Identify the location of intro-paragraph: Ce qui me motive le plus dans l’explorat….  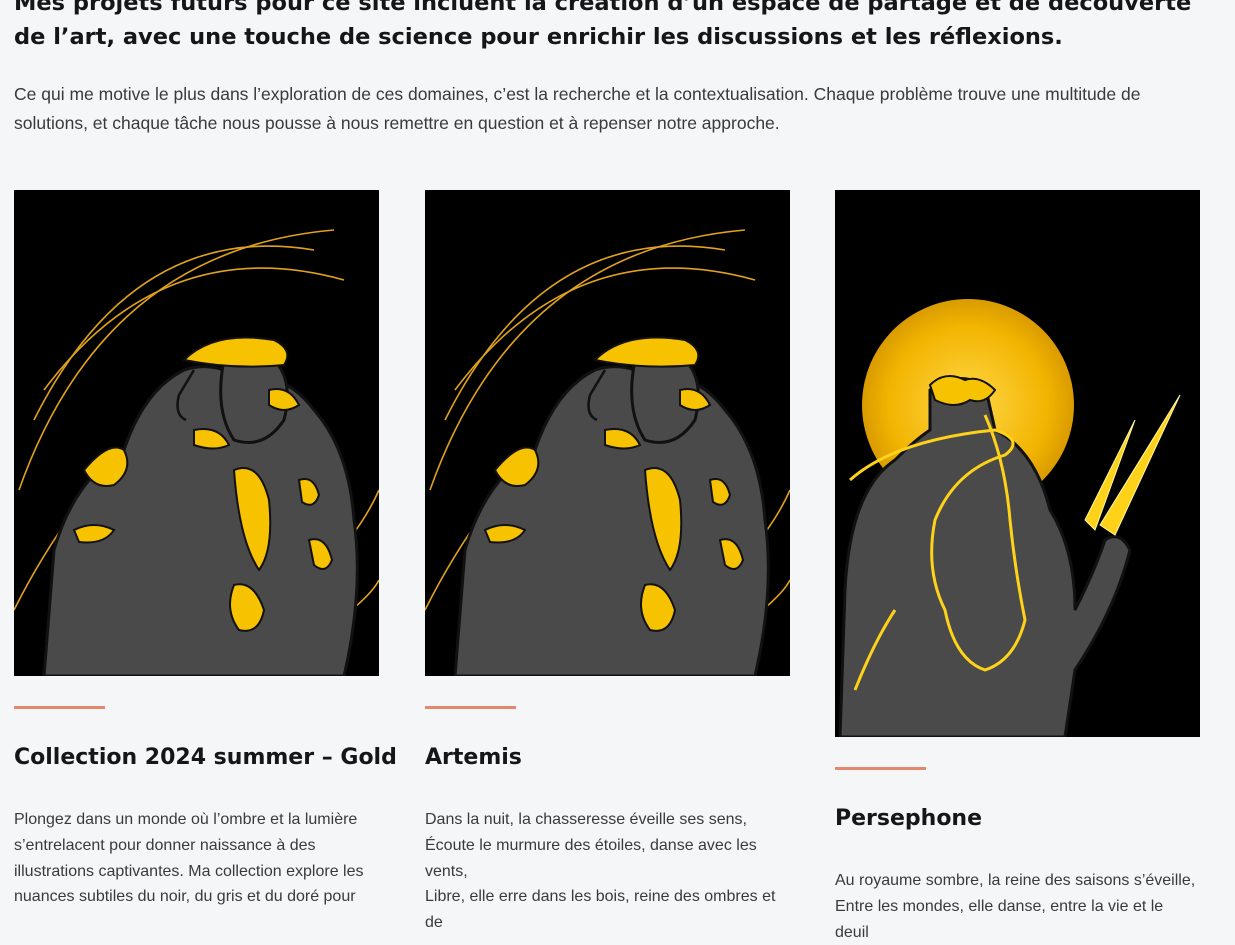
(577, 108).